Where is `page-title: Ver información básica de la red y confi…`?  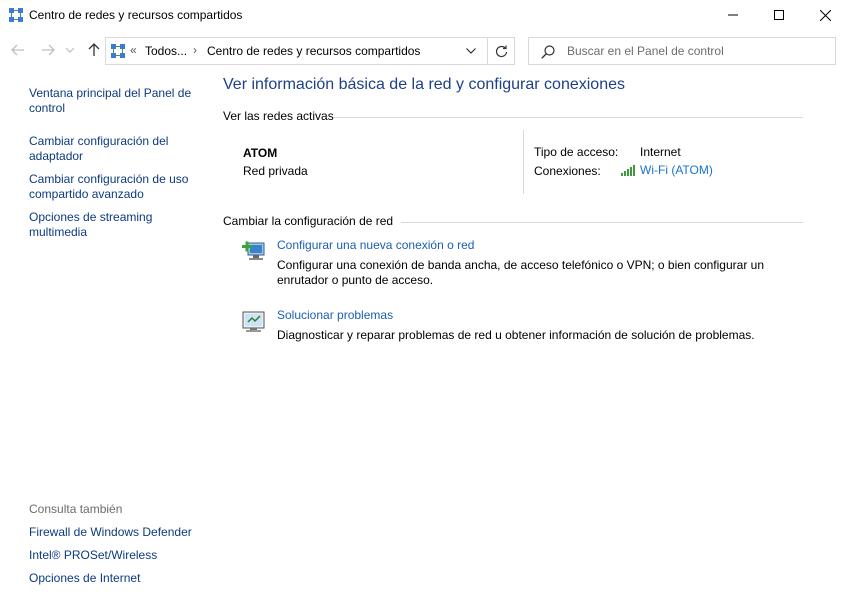
page-title: Ver información básica de la red y confi… is located at coordinates (424, 84).